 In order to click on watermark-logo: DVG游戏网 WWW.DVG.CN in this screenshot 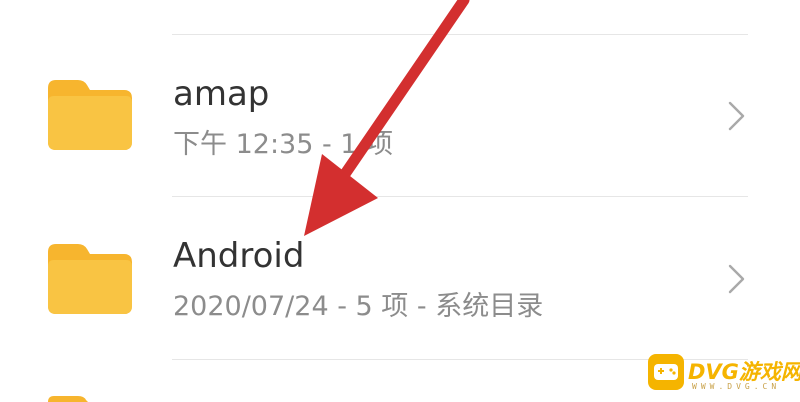, I will do `click(724, 375)`.